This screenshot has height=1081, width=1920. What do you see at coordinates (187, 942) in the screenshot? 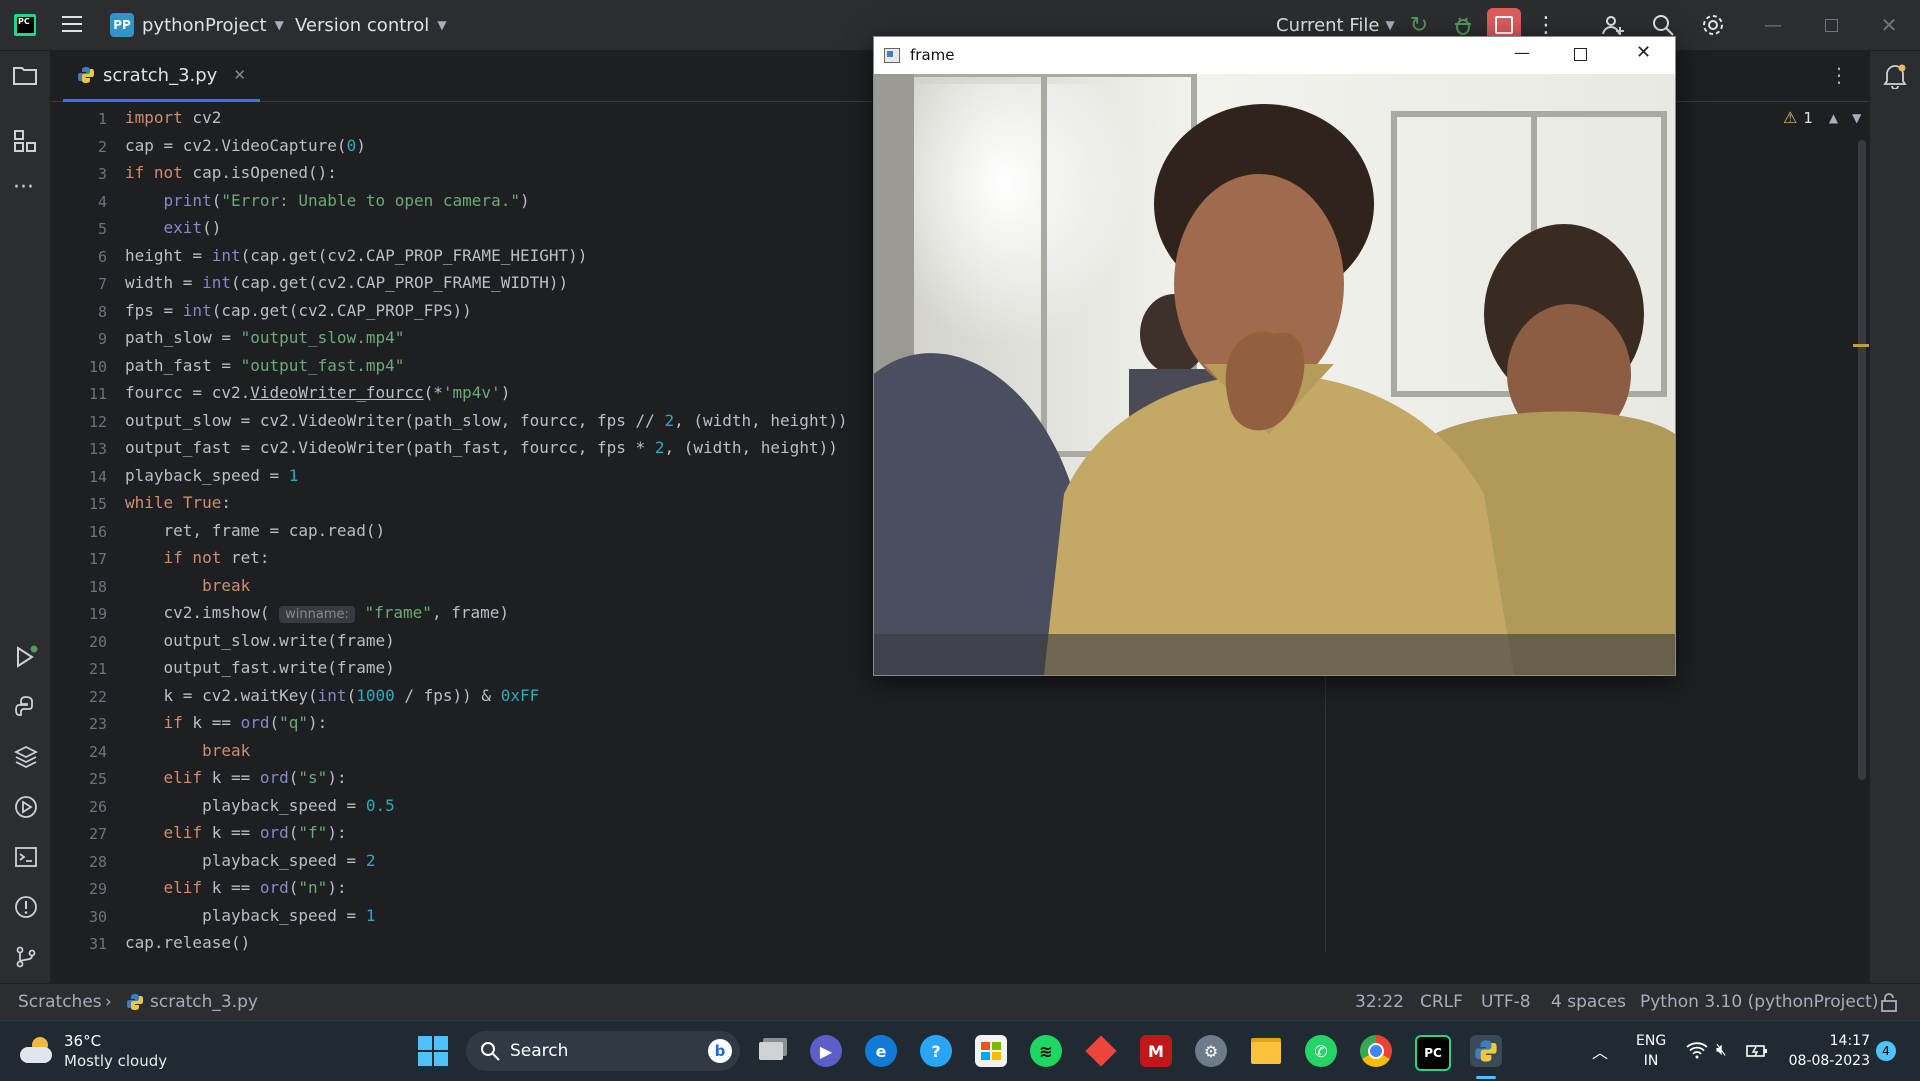
I see `code-line: cap.release()` at bounding box center [187, 942].